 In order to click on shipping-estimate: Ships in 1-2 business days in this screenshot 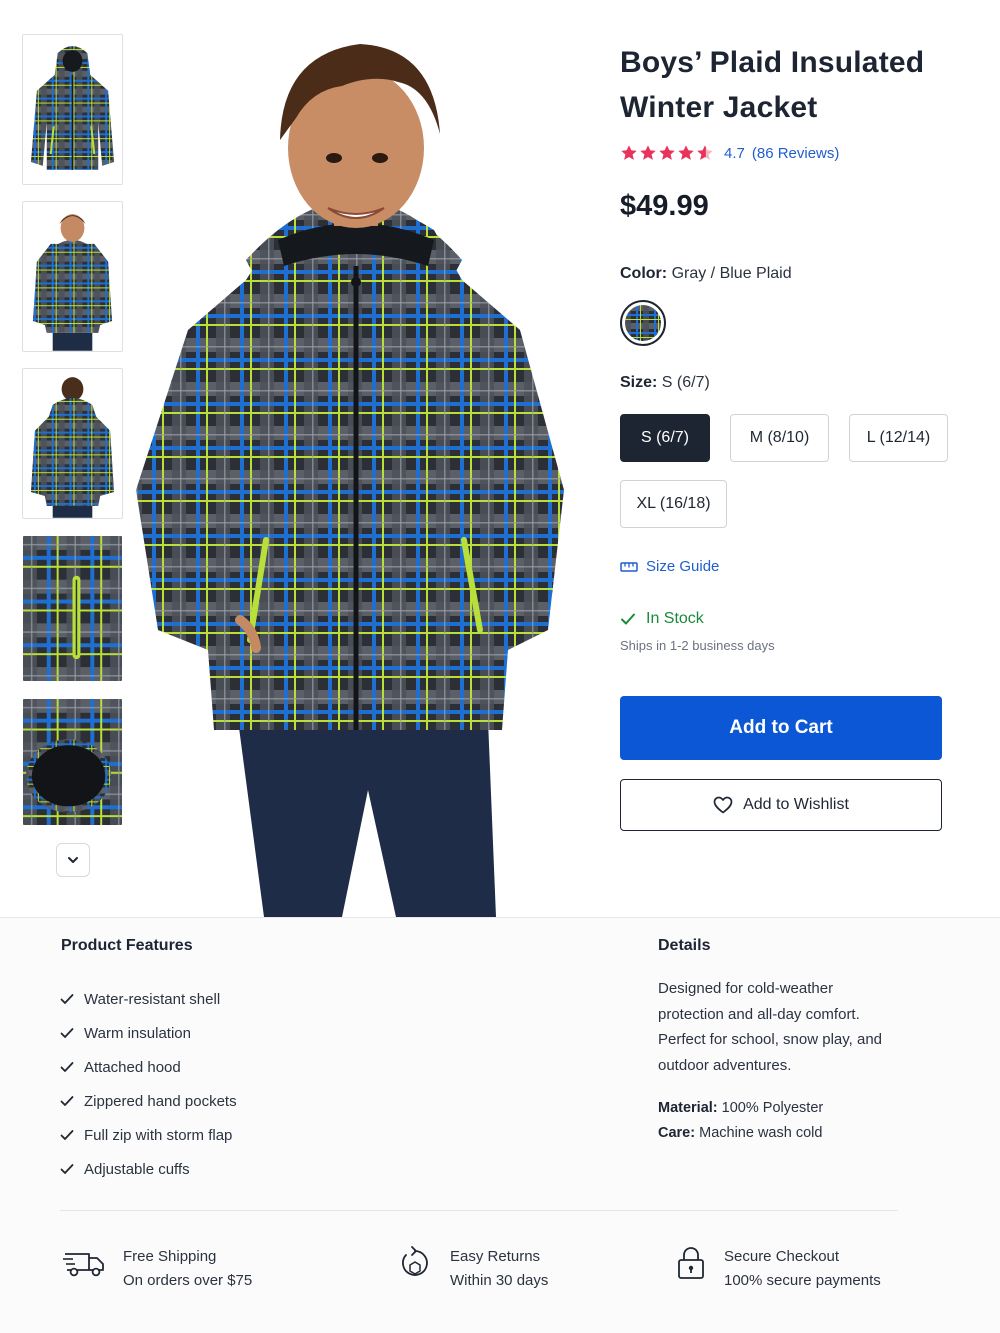, I will do `click(697, 645)`.